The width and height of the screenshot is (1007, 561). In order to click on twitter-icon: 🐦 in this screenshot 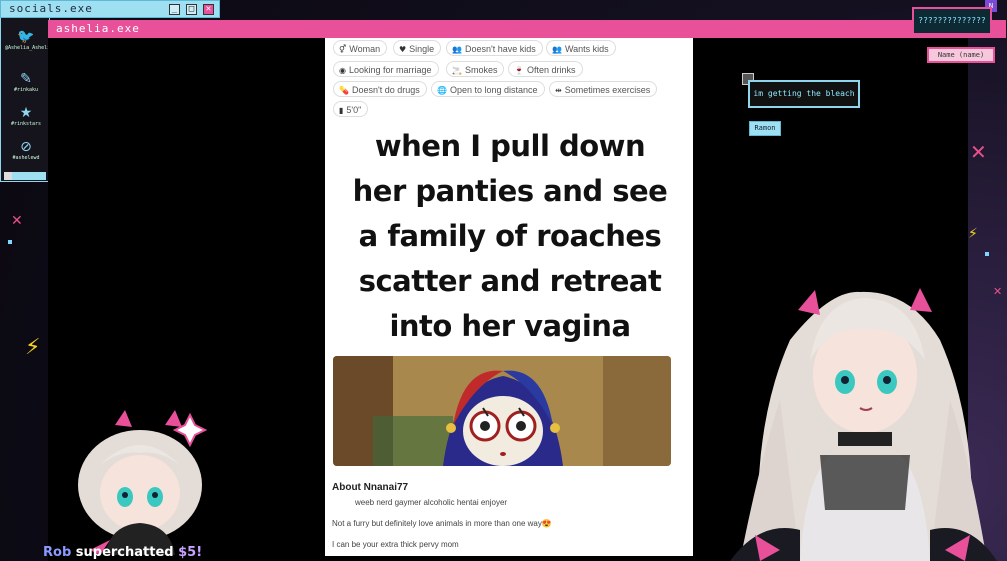, I will do `click(26, 37)`.